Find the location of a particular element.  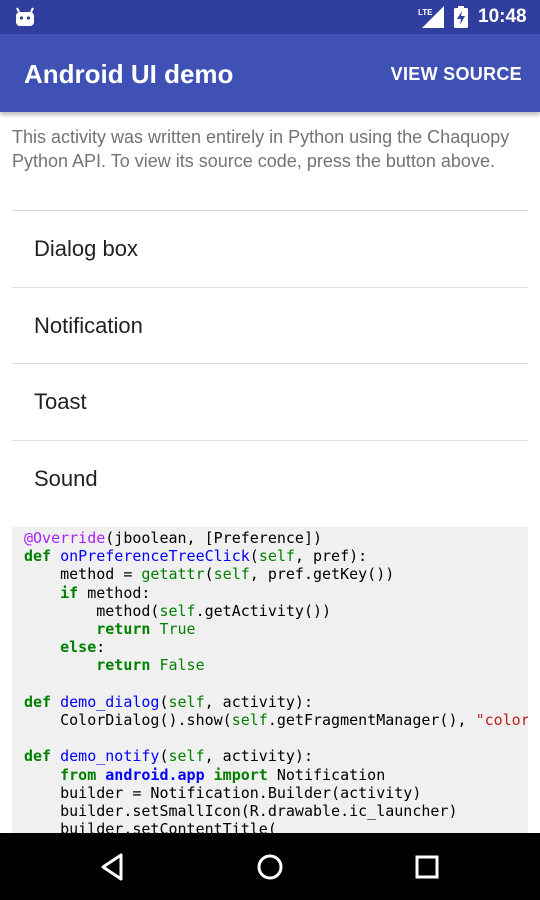

preference-toast: Toast is located at coordinates (270, 402).